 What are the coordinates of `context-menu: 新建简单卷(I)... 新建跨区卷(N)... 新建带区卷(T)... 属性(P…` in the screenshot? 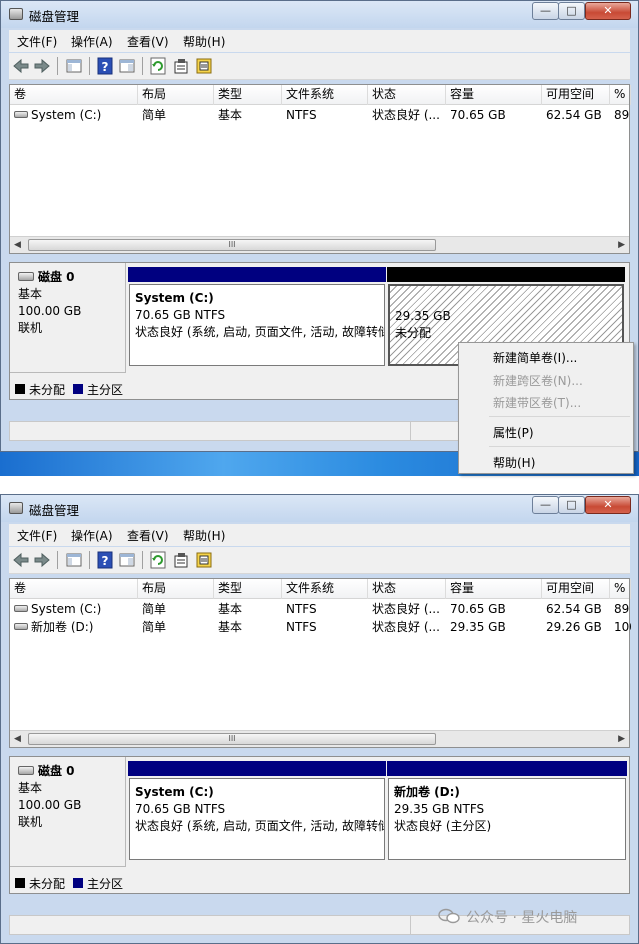 It's located at (546, 408).